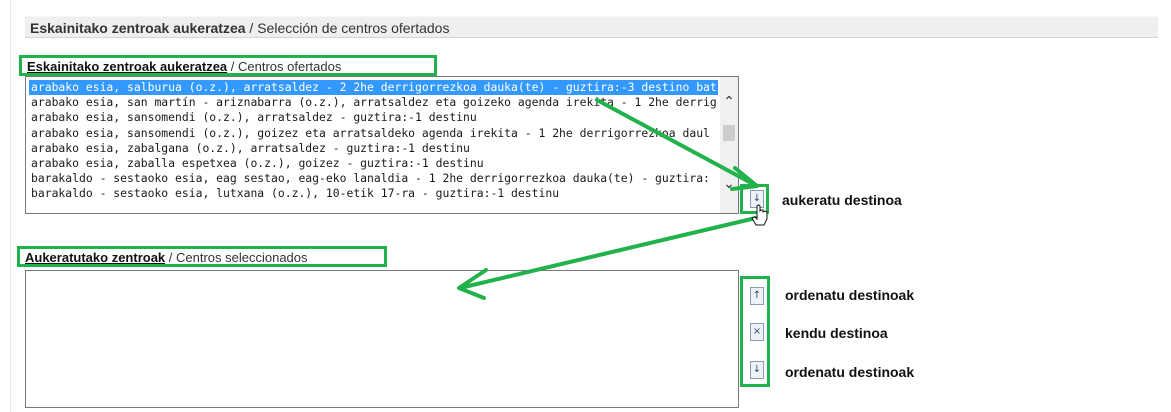 The width and height of the screenshot is (1171, 412). What do you see at coordinates (836, 333) in the screenshot?
I see `remove-destination-label: kendu destinoa` at bounding box center [836, 333].